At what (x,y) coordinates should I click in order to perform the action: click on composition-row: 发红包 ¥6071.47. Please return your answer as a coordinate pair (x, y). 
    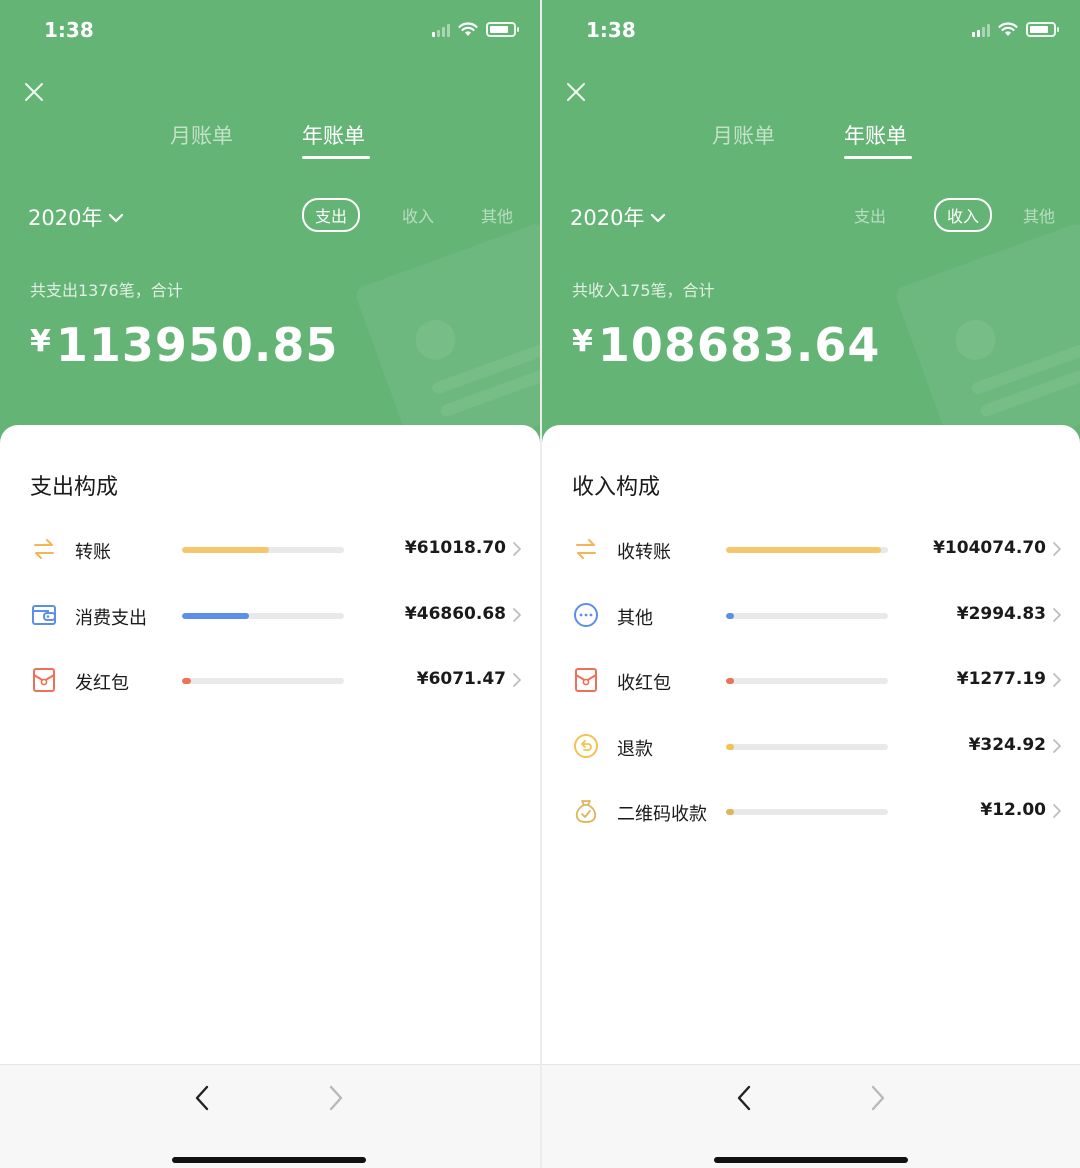
    Looking at the image, I should click on (270, 679).